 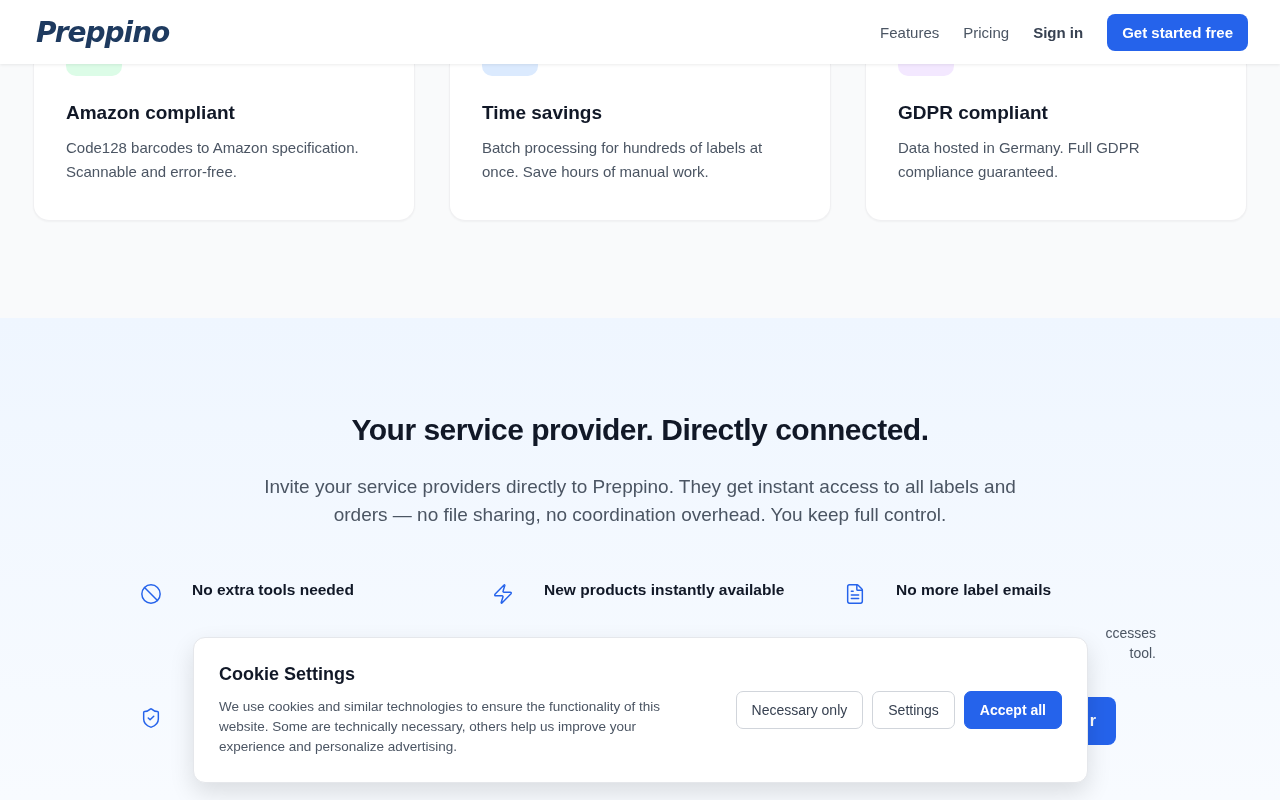 I want to click on cookie-button: Settings, so click(x=913, y=710).